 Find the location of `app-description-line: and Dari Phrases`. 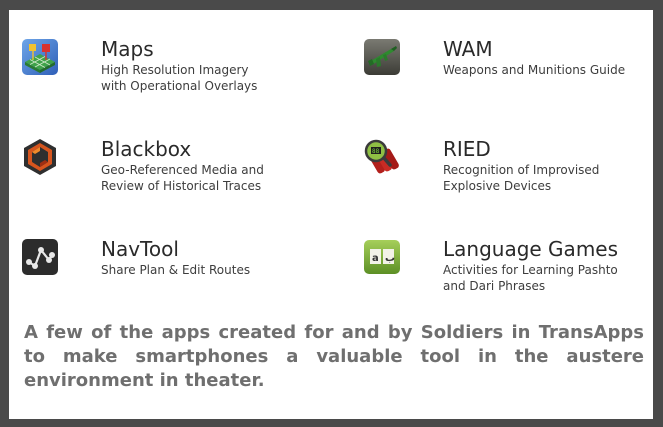

app-description-line: and Dari Phrases is located at coordinates (494, 286).